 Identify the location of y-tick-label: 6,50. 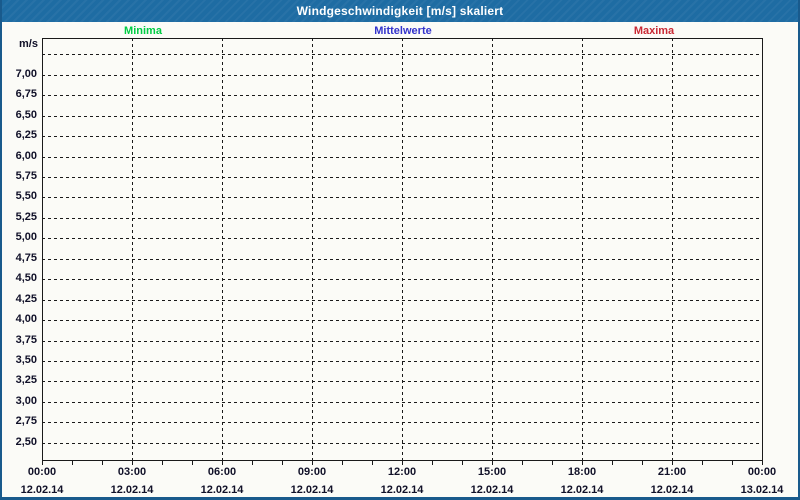
(26, 115).